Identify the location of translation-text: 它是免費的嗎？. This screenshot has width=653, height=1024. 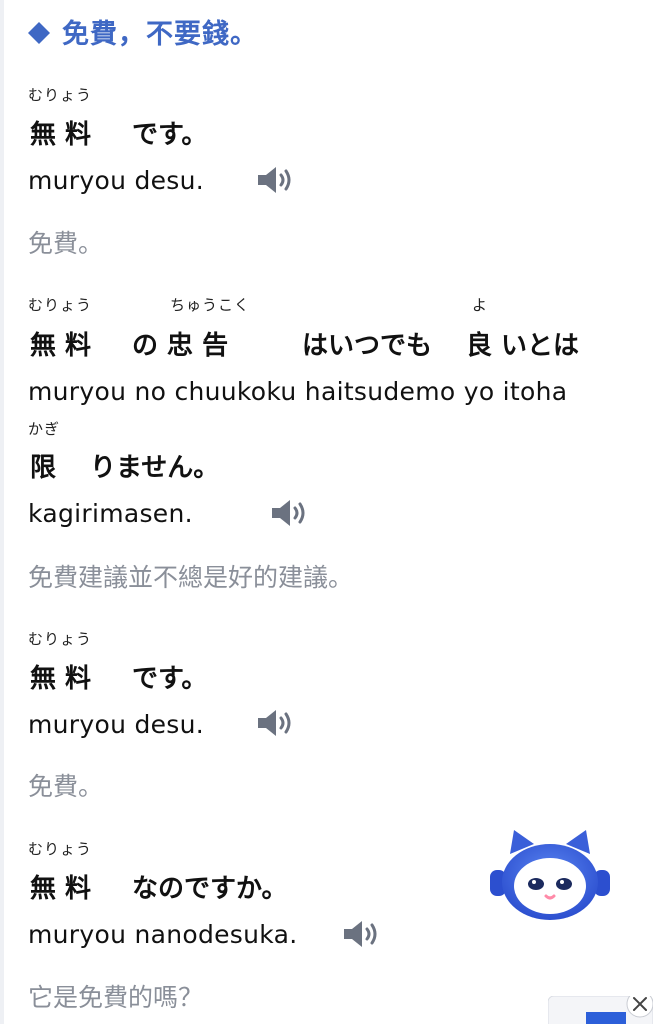
(116, 997).